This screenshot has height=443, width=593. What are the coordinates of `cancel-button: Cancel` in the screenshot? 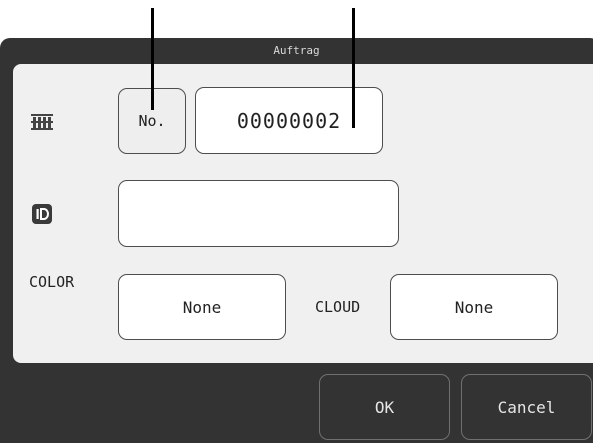 It's located at (526, 407).